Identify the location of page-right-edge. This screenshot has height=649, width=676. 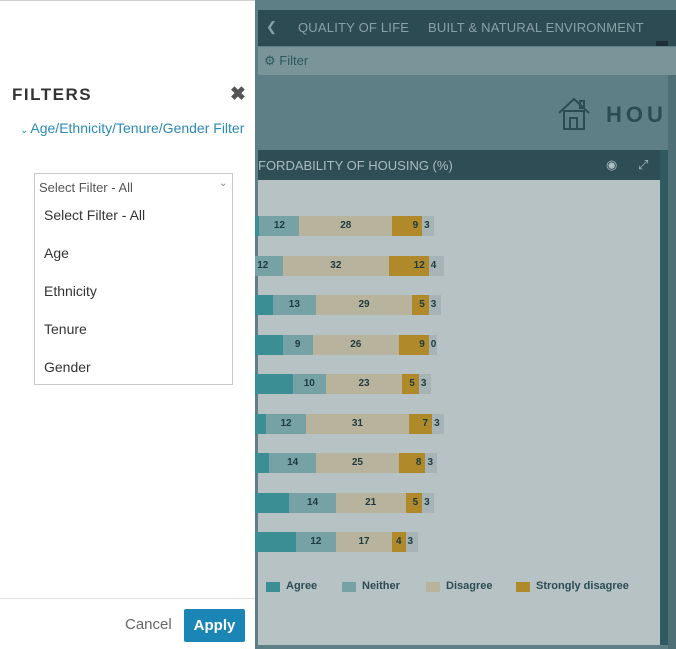
(672, 362).